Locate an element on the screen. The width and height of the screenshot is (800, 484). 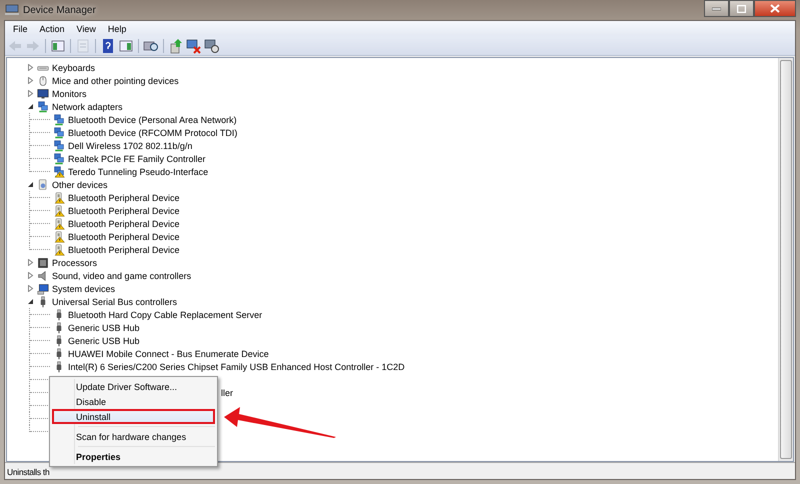
tree-item: ller is located at coordinates (227, 393).